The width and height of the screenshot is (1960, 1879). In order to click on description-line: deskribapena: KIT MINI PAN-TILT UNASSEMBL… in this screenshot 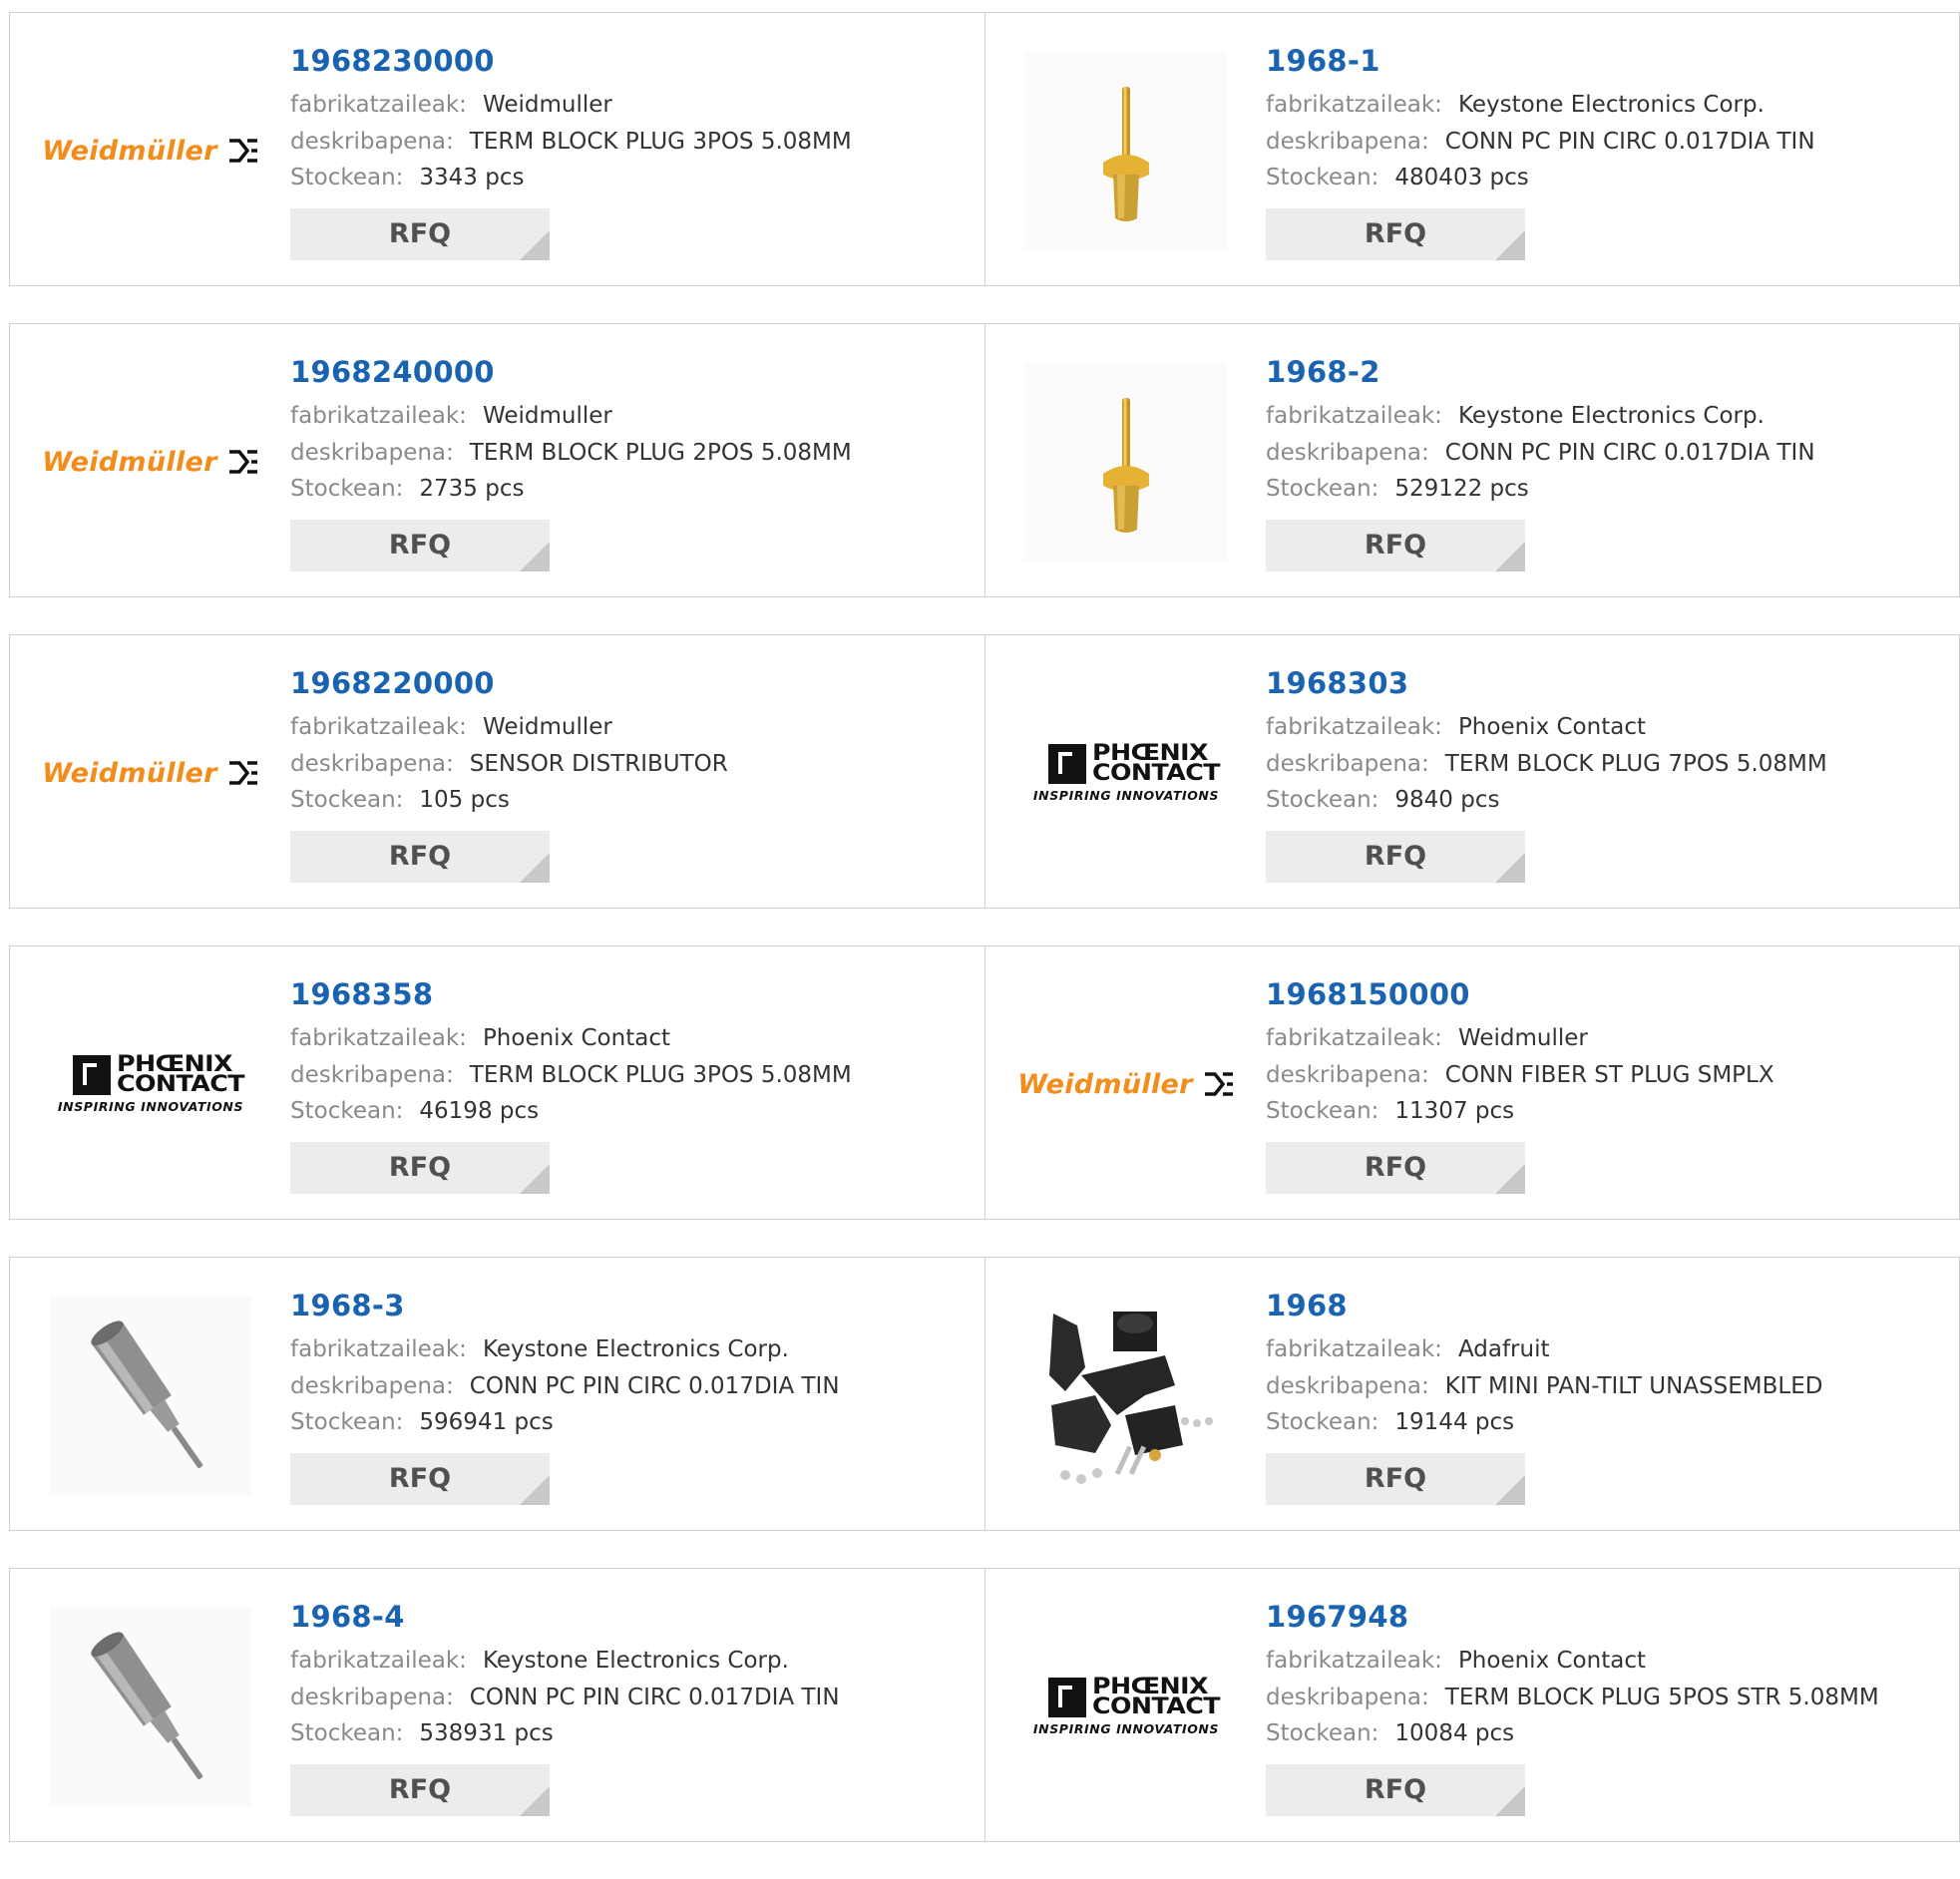, I will do `click(1608, 1386)`.